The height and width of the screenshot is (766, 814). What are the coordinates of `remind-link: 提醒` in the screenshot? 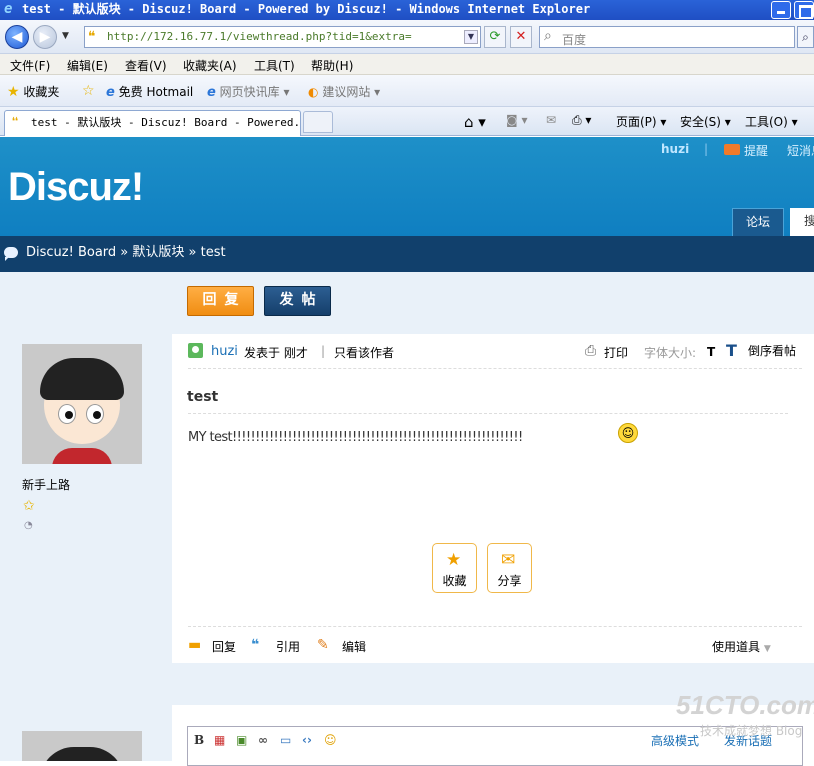 It's located at (756, 150).